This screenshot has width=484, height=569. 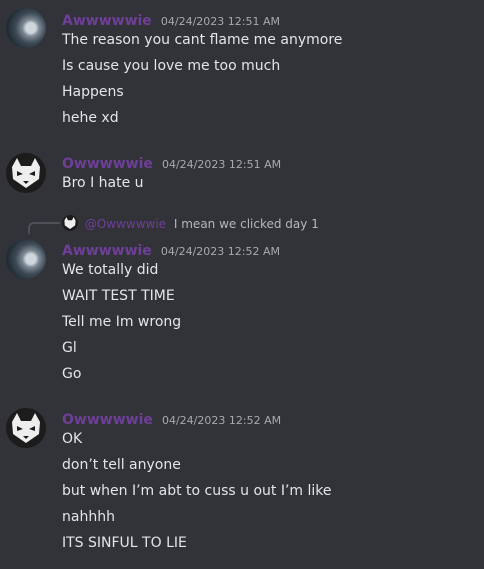 What do you see at coordinates (110, 270) in the screenshot?
I see `message-text: We totally did` at bounding box center [110, 270].